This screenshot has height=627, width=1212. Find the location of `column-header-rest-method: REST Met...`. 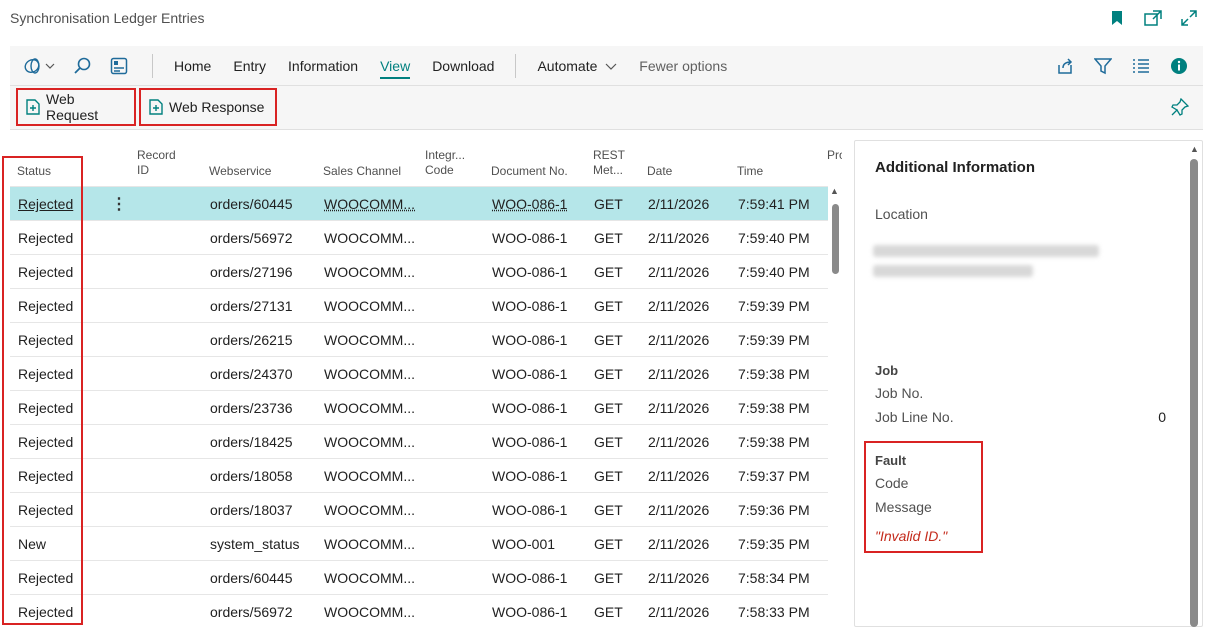

column-header-rest-method: REST Met... is located at coordinates (609, 163).